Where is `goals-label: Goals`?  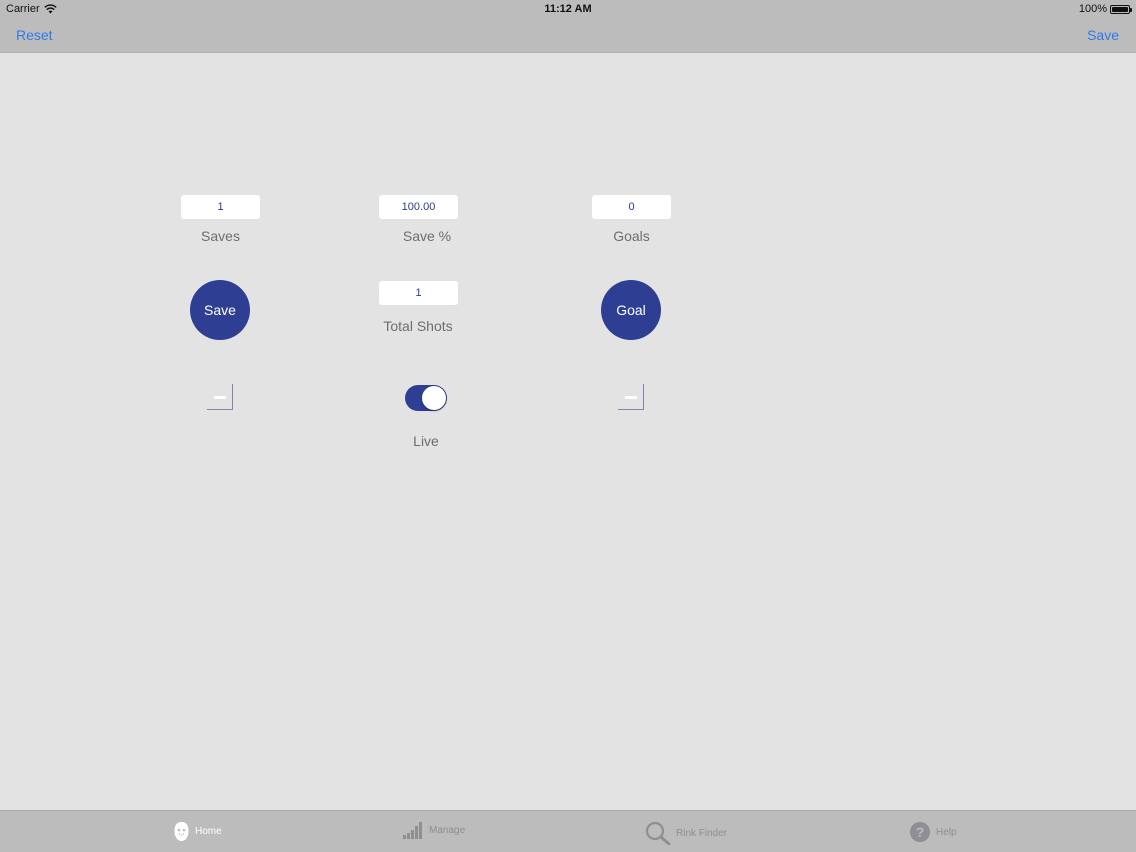 goals-label: Goals is located at coordinates (631, 236).